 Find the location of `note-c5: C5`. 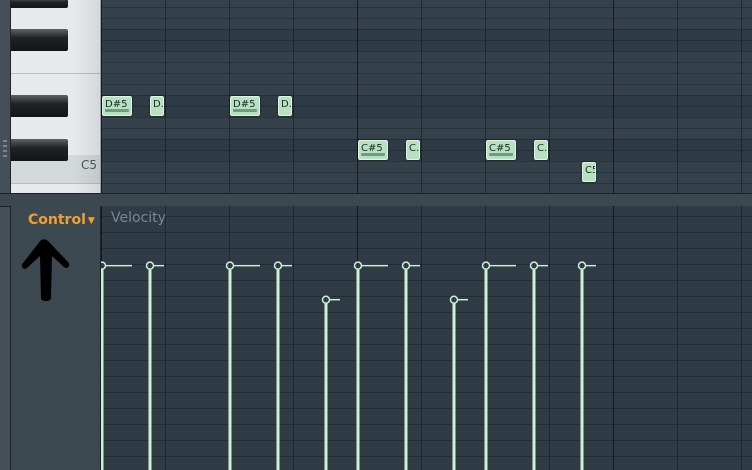

note-c5: C5 is located at coordinates (589, 172).